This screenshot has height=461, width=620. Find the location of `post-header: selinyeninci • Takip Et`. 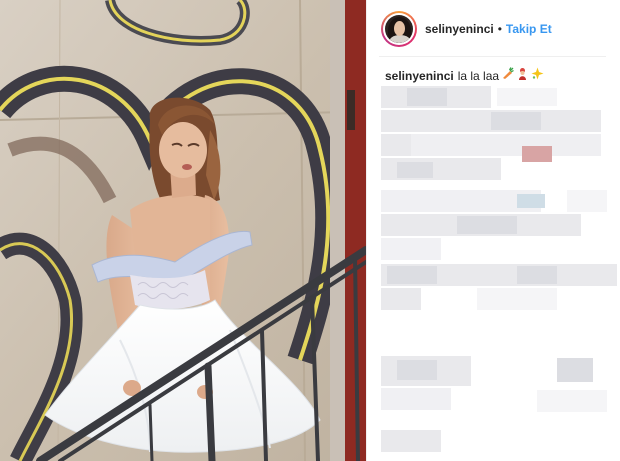

post-header: selinyeninci • Takip Et is located at coordinates (493, 29).